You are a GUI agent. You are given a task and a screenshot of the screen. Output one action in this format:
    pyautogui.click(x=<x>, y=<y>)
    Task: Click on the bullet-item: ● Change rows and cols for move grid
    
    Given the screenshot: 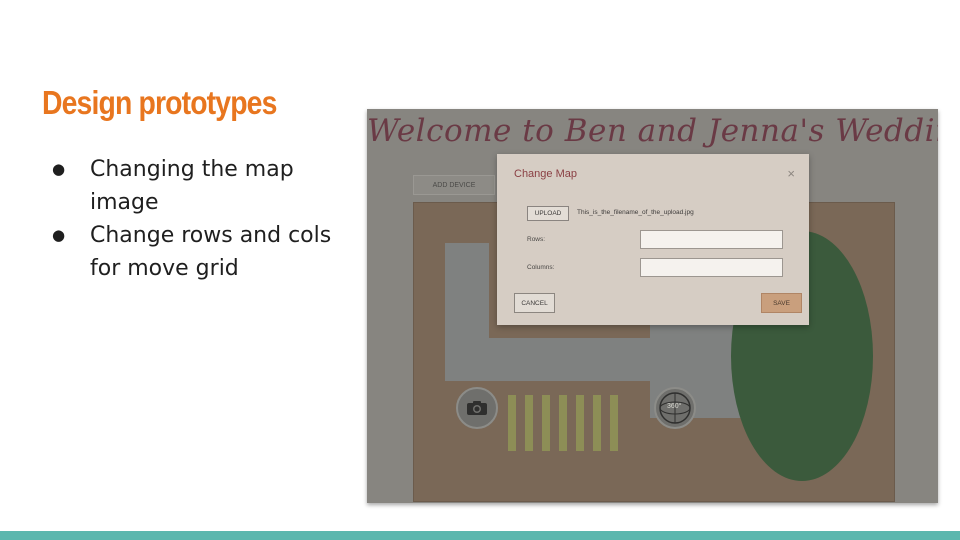 What is the action you would take?
    pyautogui.click(x=197, y=252)
    